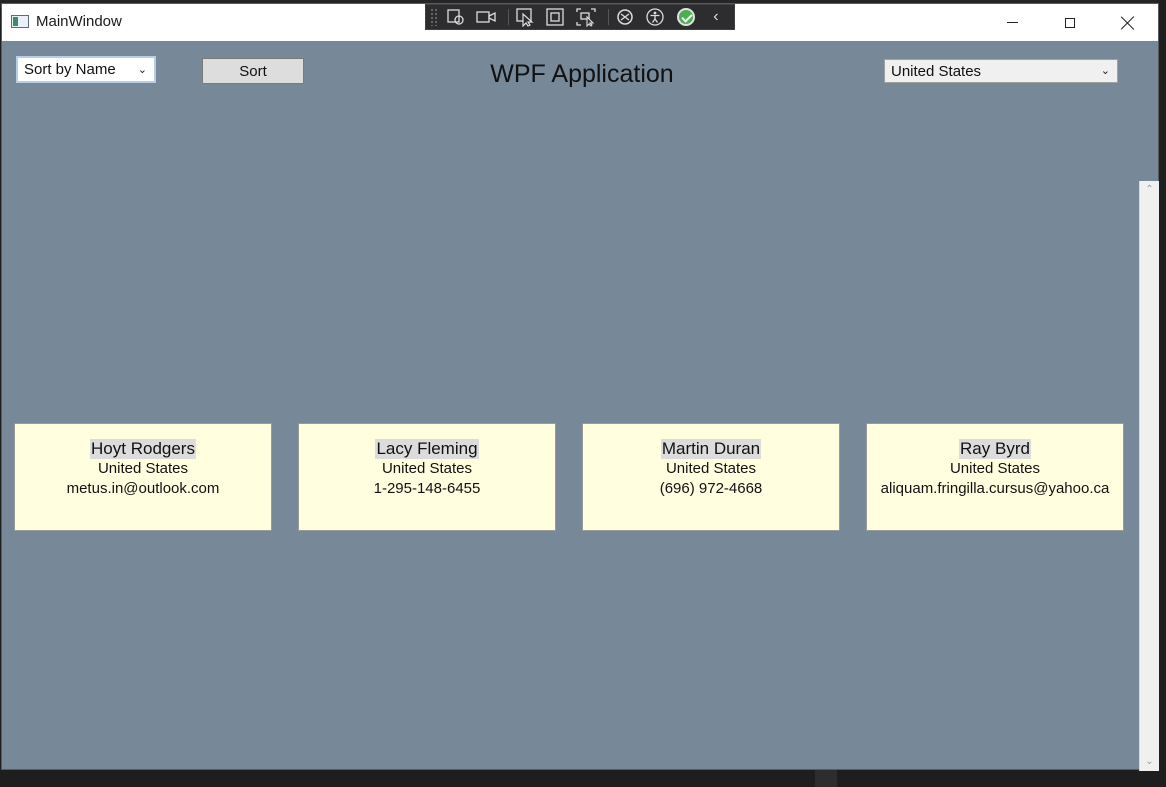  I want to click on scroll-up-icon: ⌃, so click(1149, 190).